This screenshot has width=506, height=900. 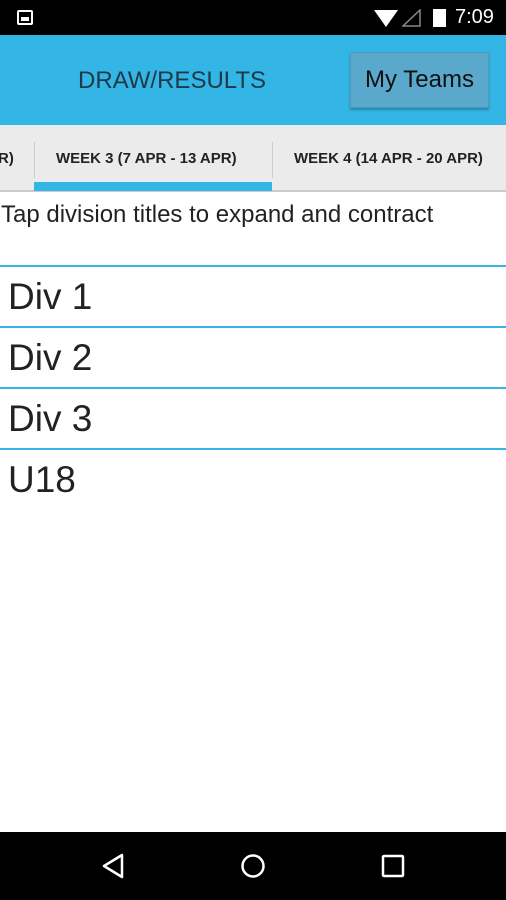 I want to click on home-icon, so click(x=253, y=866).